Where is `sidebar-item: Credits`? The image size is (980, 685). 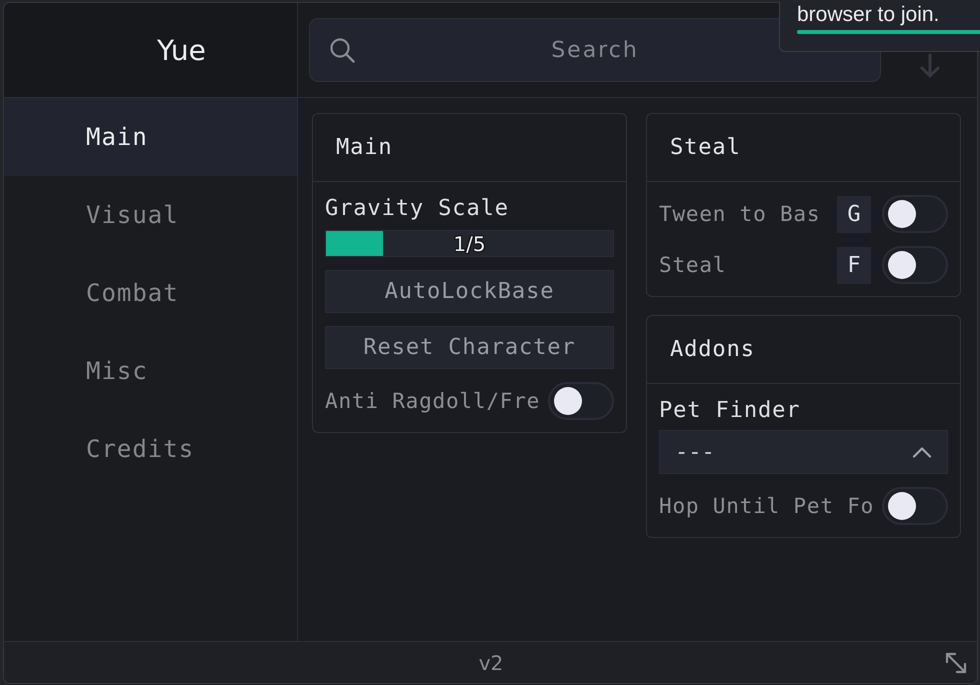 sidebar-item: Credits is located at coordinates (150, 449).